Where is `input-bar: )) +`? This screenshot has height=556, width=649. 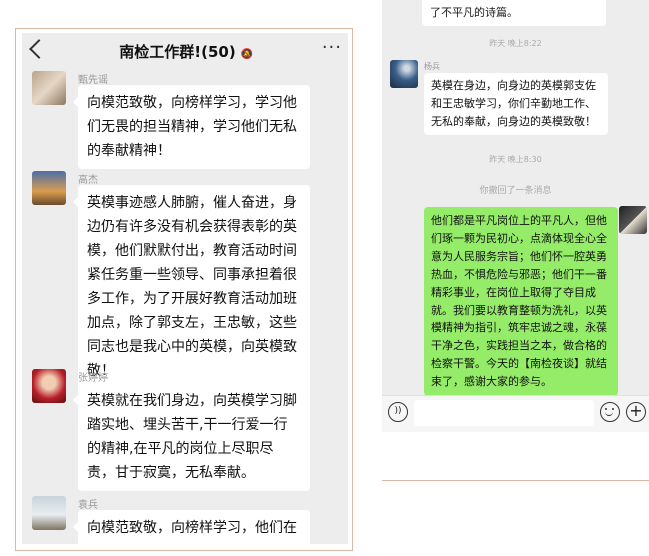 input-bar: )) + is located at coordinates (515, 413).